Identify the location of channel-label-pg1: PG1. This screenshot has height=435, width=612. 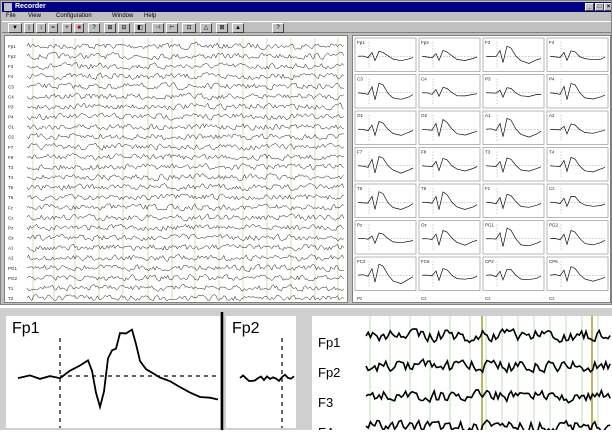
(13, 268).